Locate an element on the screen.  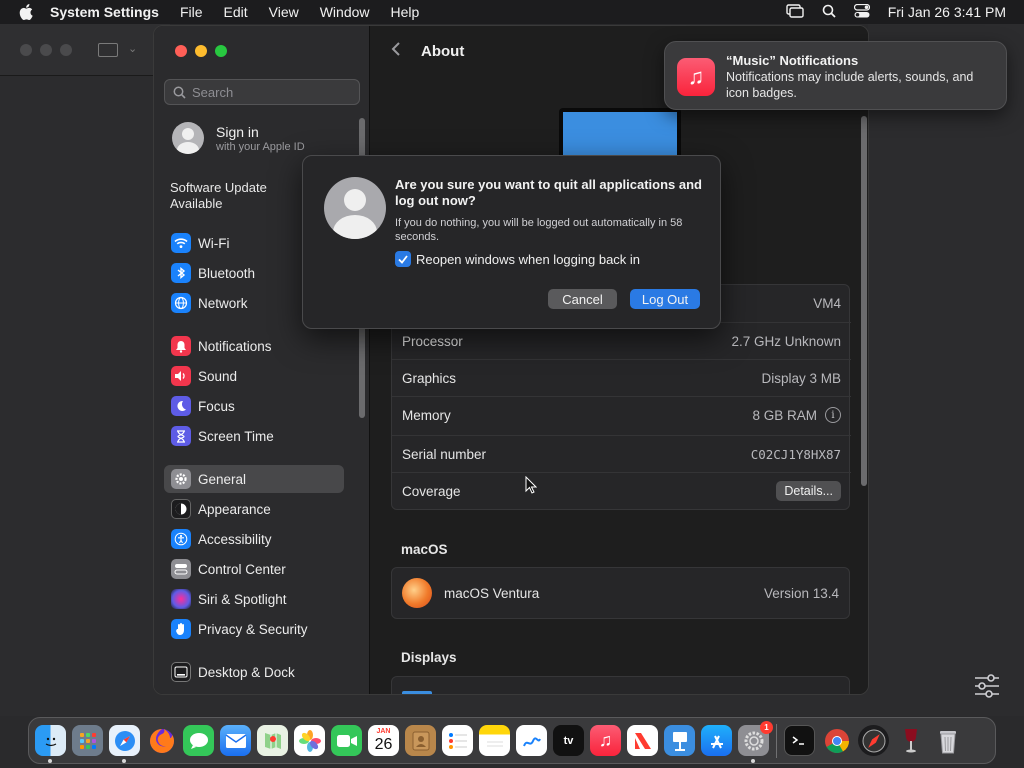
facetime-icon is located at coordinates (346, 740).